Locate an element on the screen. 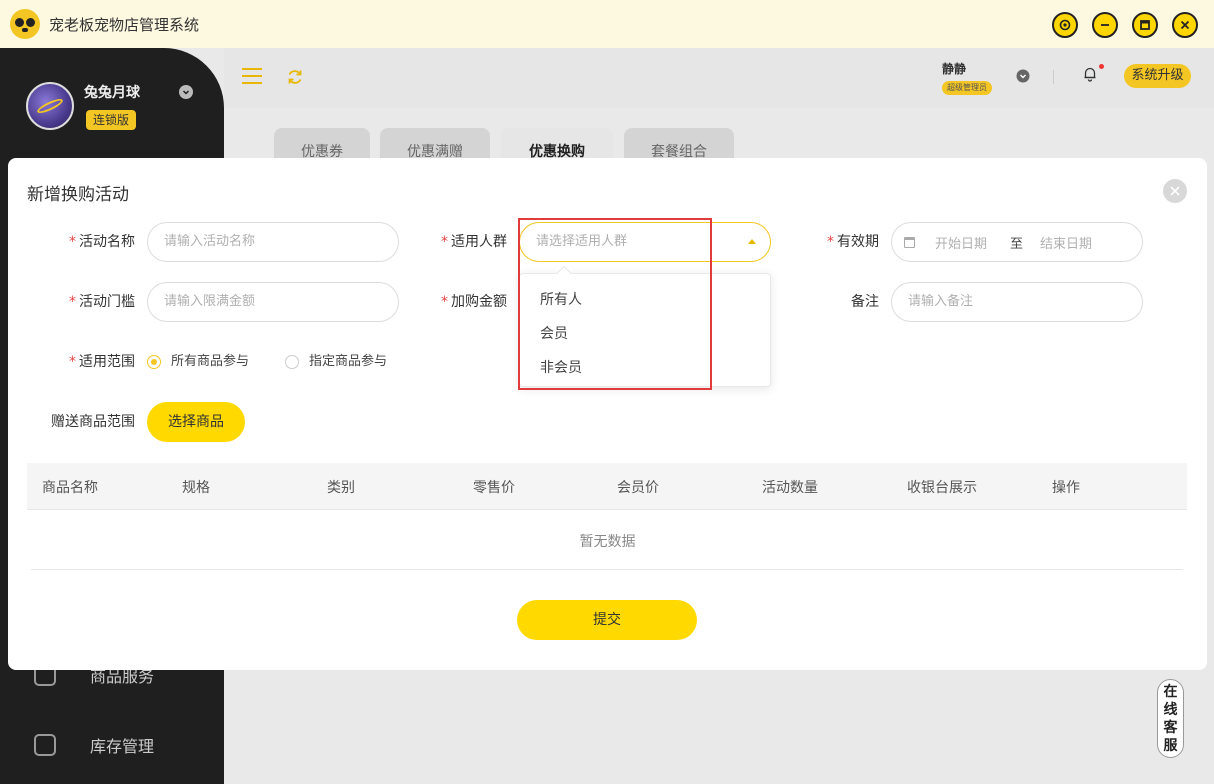 The image size is (1214, 784). user-name: 兔兔月球 is located at coordinates (112, 93).